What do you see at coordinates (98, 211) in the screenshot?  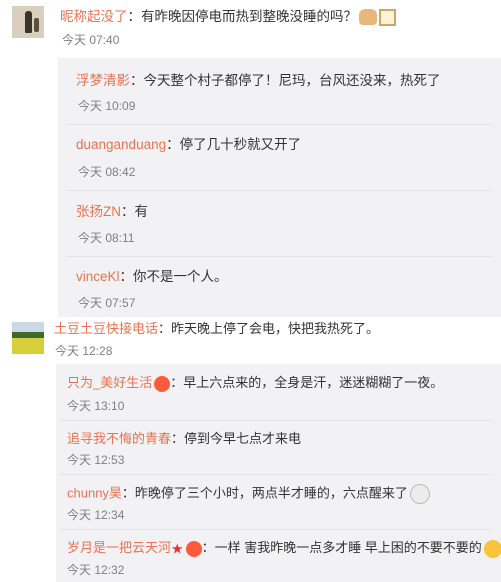 I see `reply-author: 张扬ZN` at bounding box center [98, 211].